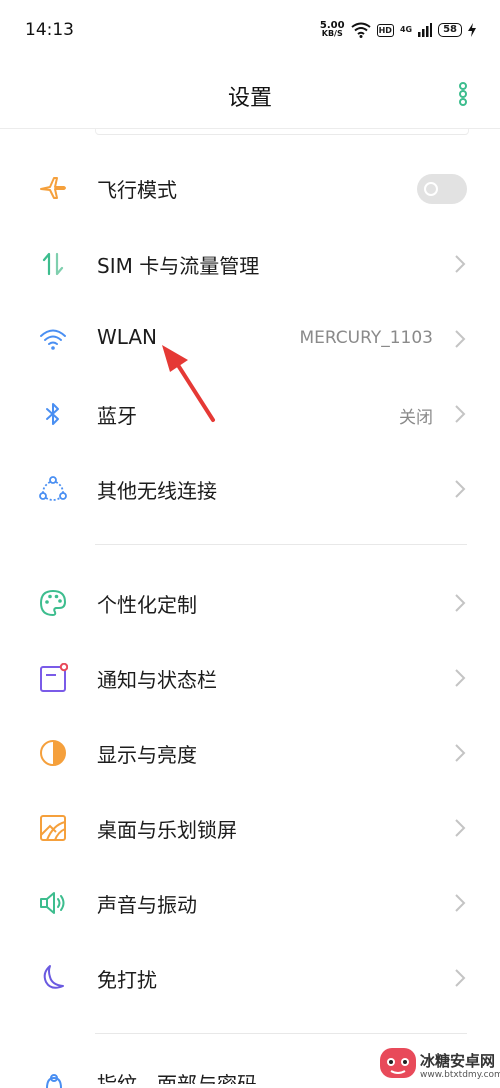 This screenshot has height=1088, width=500. I want to click on settings-item-label: SIM 卡与流量管理, so click(178, 266).